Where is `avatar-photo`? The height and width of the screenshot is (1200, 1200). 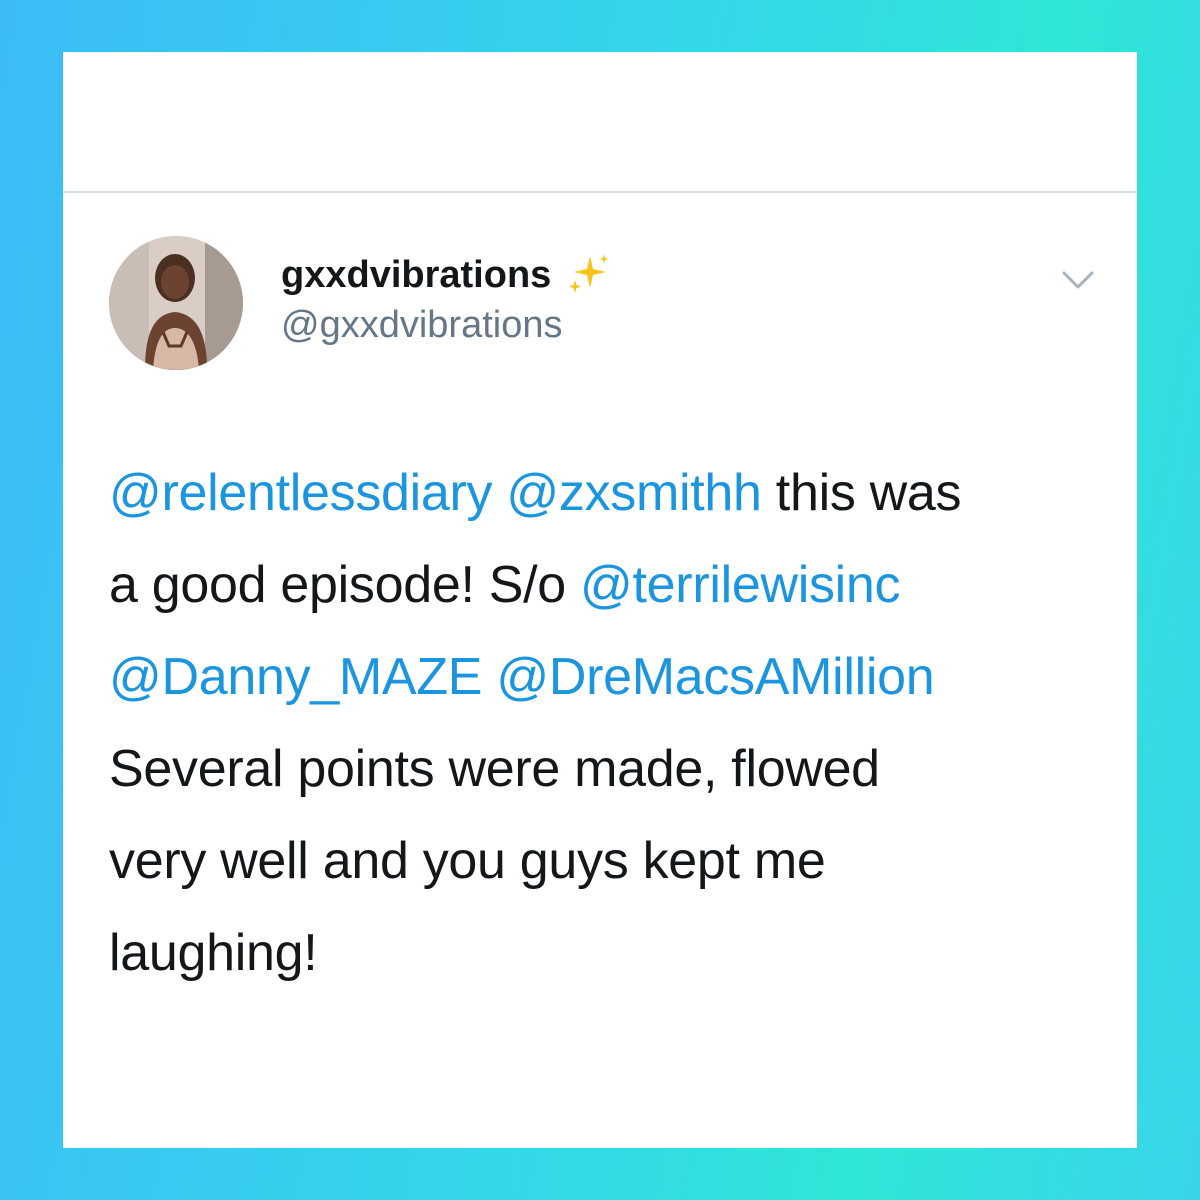 avatar-photo is located at coordinates (176, 303).